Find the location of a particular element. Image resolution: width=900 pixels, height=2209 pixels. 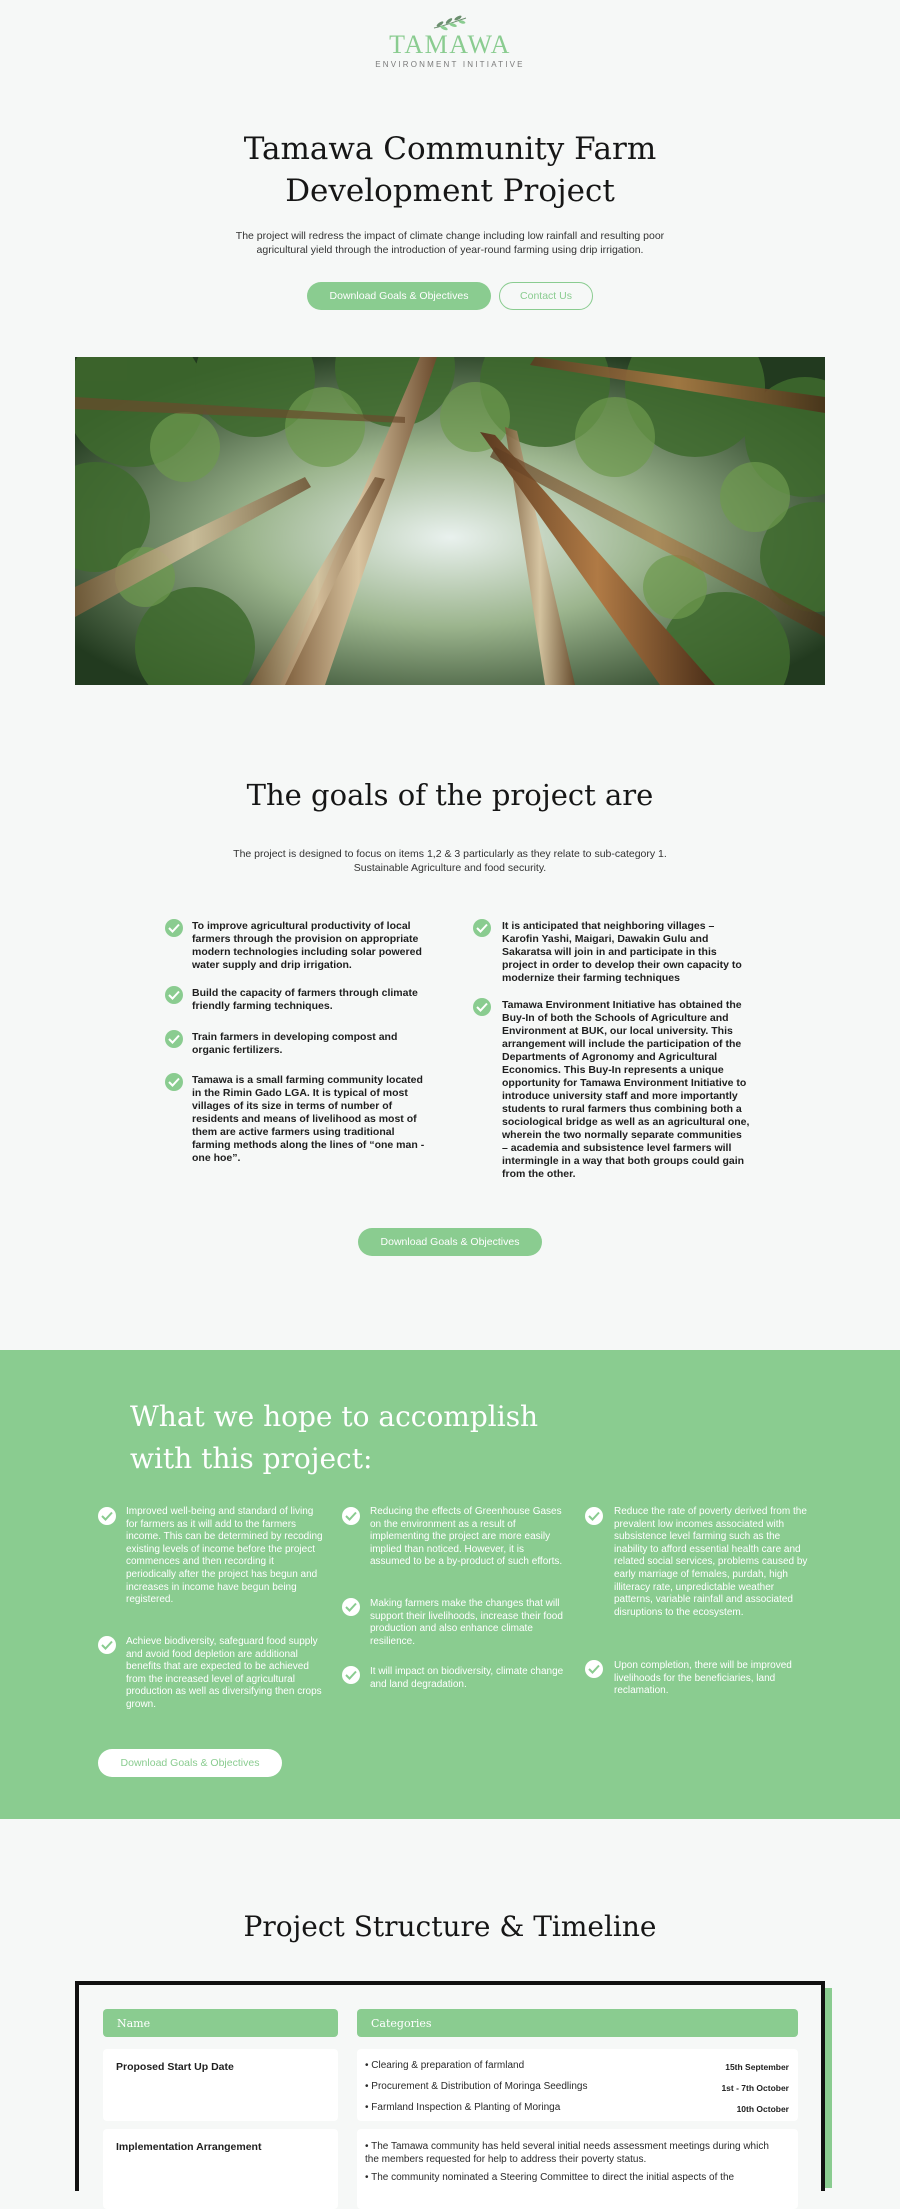

table-row-name-cell: Proposed Start Up Date is located at coordinates (220, 2085).